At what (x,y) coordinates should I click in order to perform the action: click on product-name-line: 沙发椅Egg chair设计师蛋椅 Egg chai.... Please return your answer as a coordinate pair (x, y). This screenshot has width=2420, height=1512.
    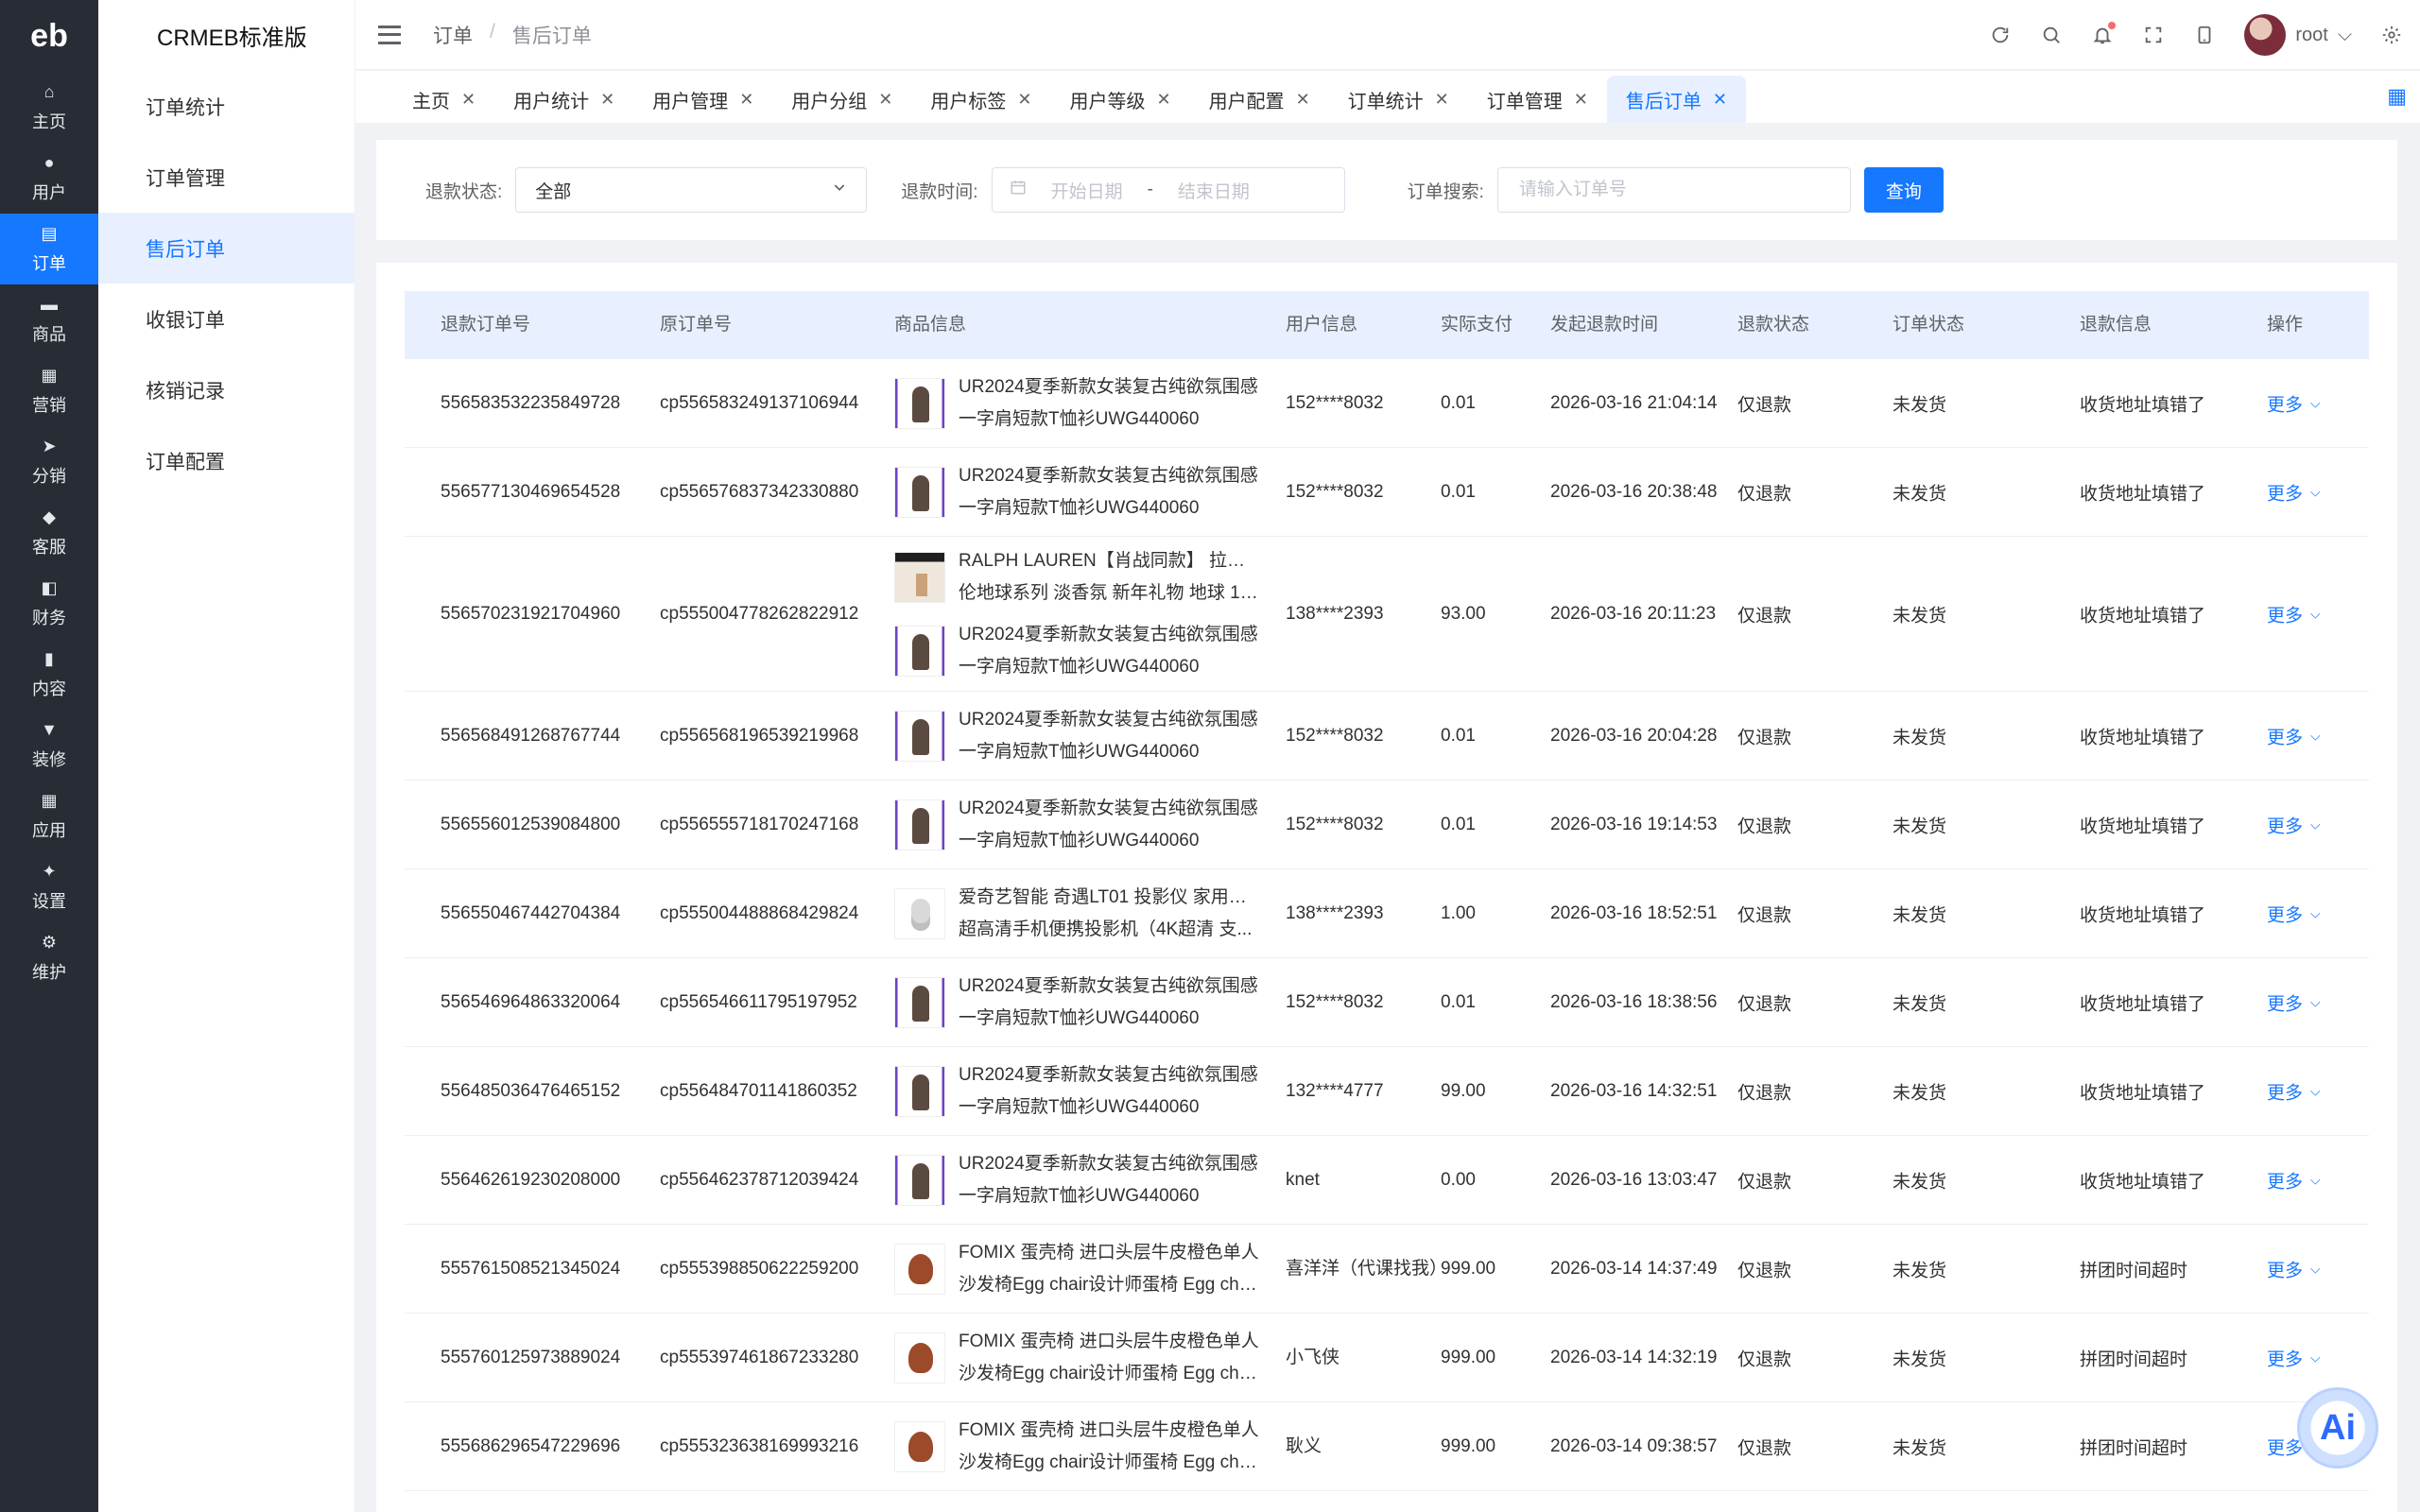
    Looking at the image, I should click on (1110, 1373).